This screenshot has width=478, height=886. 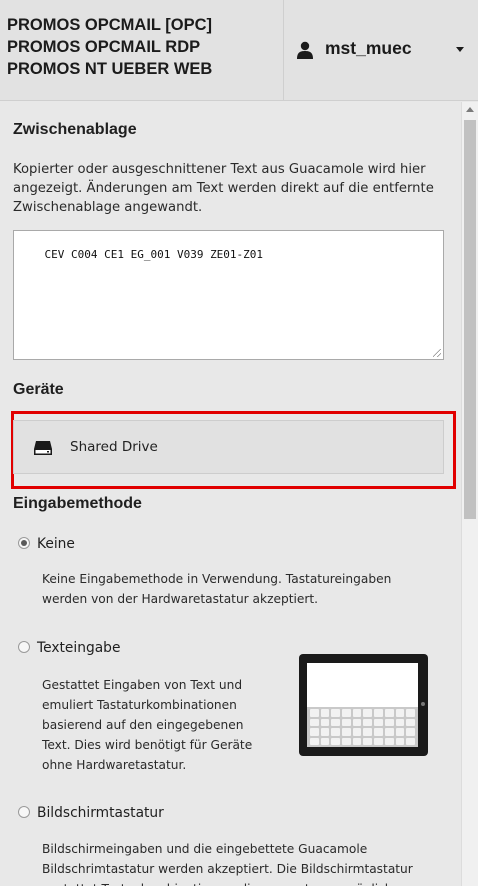 What do you see at coordinates (114, 447) in the screenshot?
I see `device-label: Shared Drive` at bounding box center [114, 447].